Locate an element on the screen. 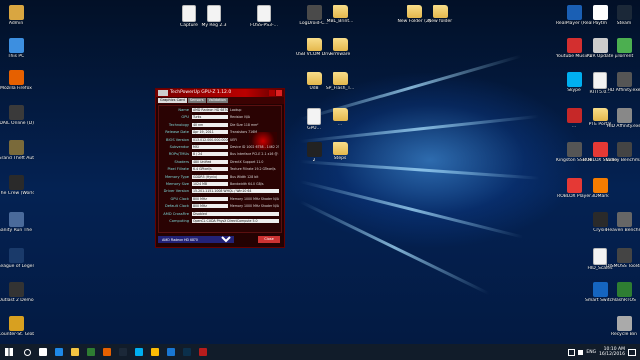 The height and width of the screenshot is (360, 640). gpuz-row-extra: Texture Fillrate 19.2 GTexel/s is located at coordinates (253, 169).